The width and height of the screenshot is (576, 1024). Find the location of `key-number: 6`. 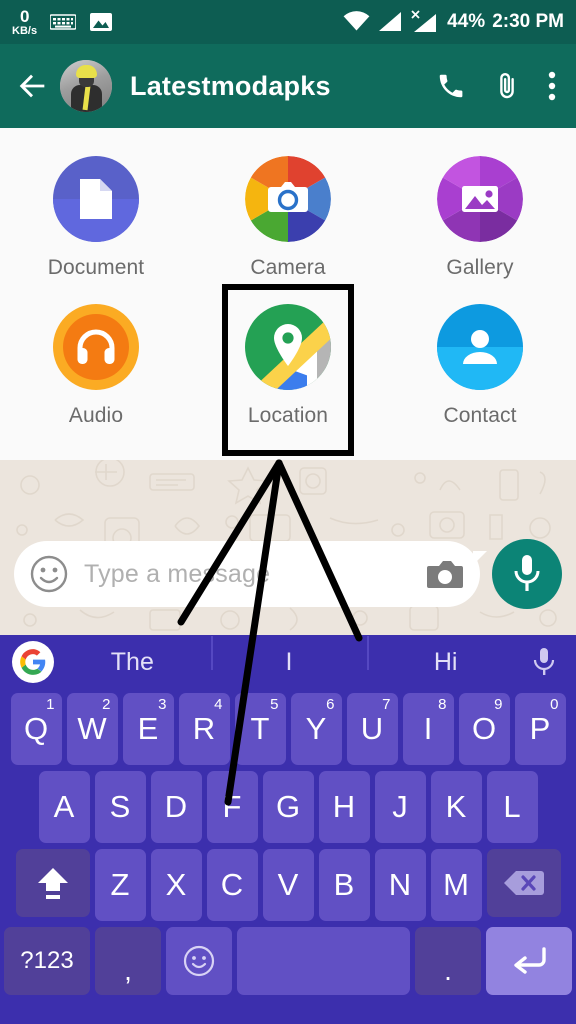

key-number: 6 is located at coordinates (330, 704).